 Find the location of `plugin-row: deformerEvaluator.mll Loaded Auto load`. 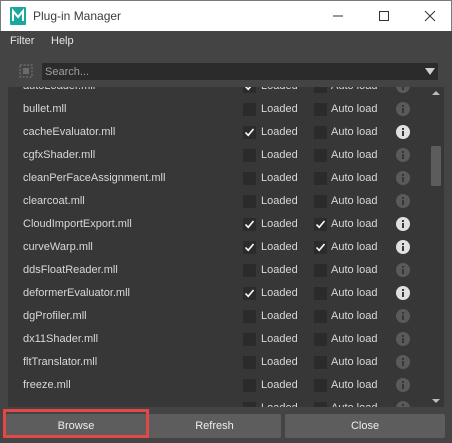

plugin-row: deformerEvaluator.mll Loaded Auto load is located at coordinates (218, 293).